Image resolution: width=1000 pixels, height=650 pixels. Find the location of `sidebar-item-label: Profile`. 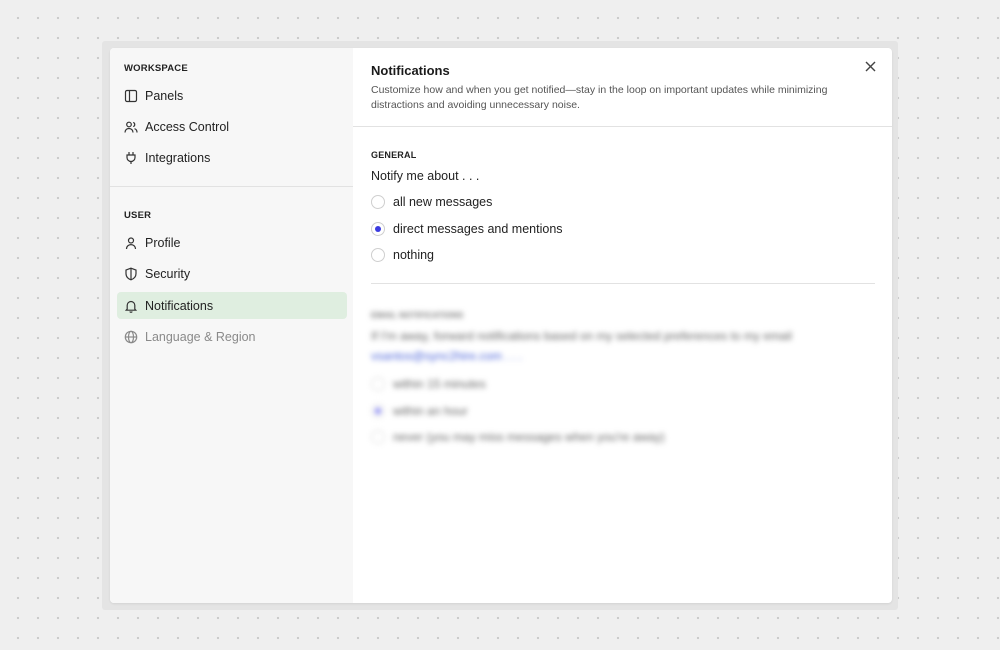

sidebar-item-label: Profile is located at coordinates (163, 242).